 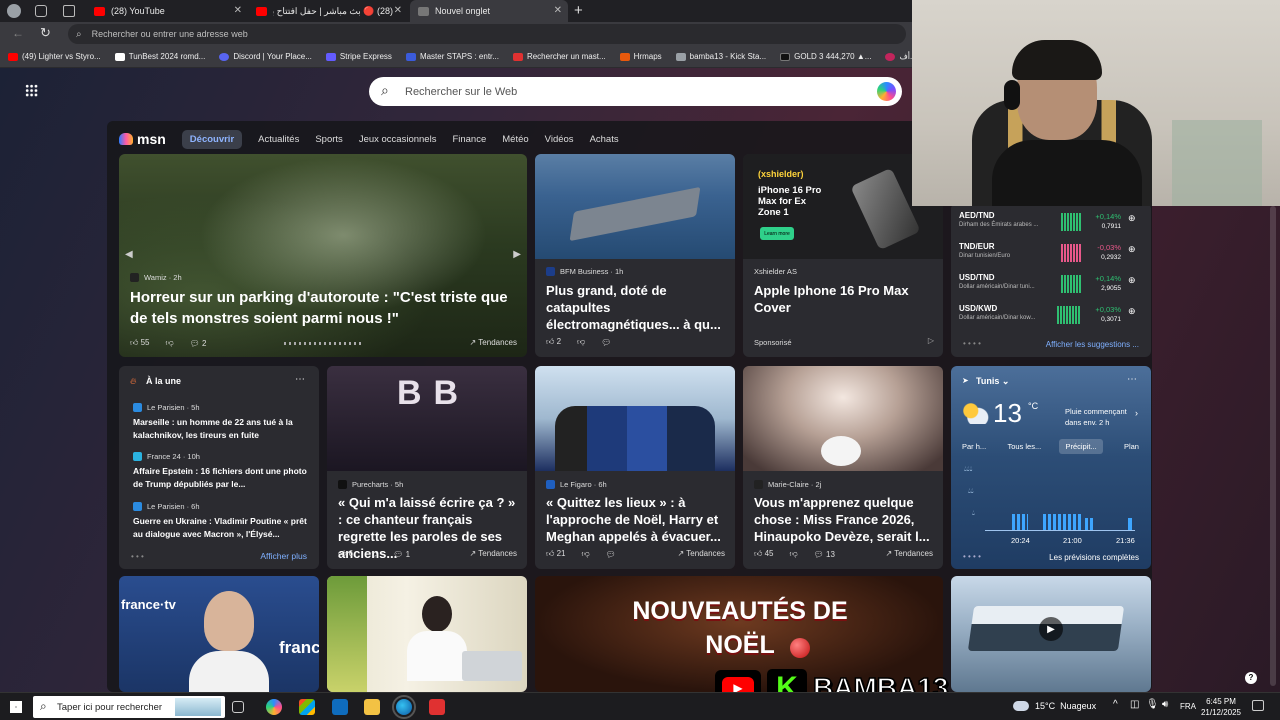 What do you see at coordinates (324, 343) in the screenshot?
I see `carousel-dots` at bounding box center [324, 343].